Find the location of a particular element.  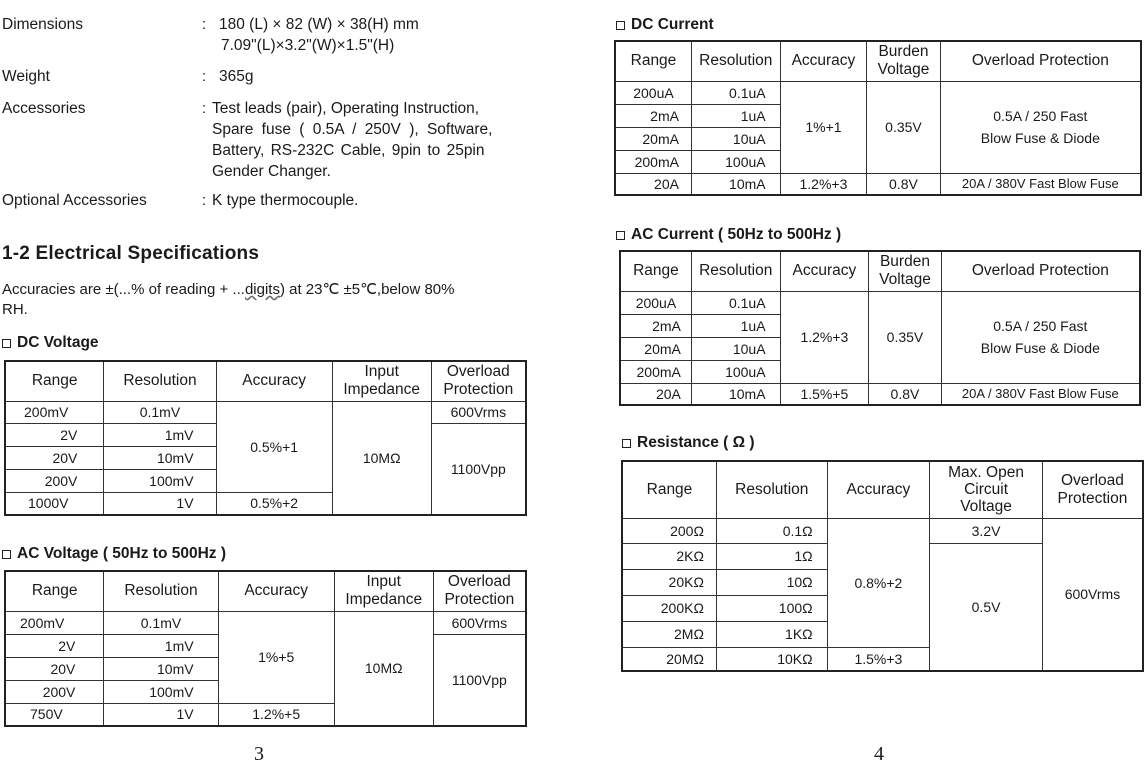

header-resolution: Resolution is located at coordinates (160, 381).